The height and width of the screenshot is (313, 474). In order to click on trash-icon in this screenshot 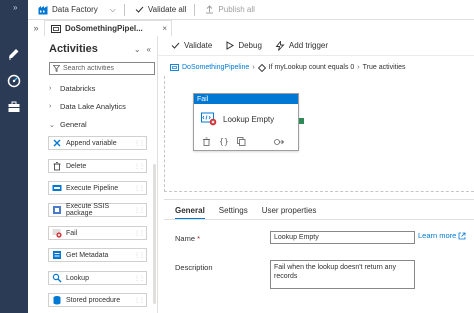, I will do `click(57, 166)`.